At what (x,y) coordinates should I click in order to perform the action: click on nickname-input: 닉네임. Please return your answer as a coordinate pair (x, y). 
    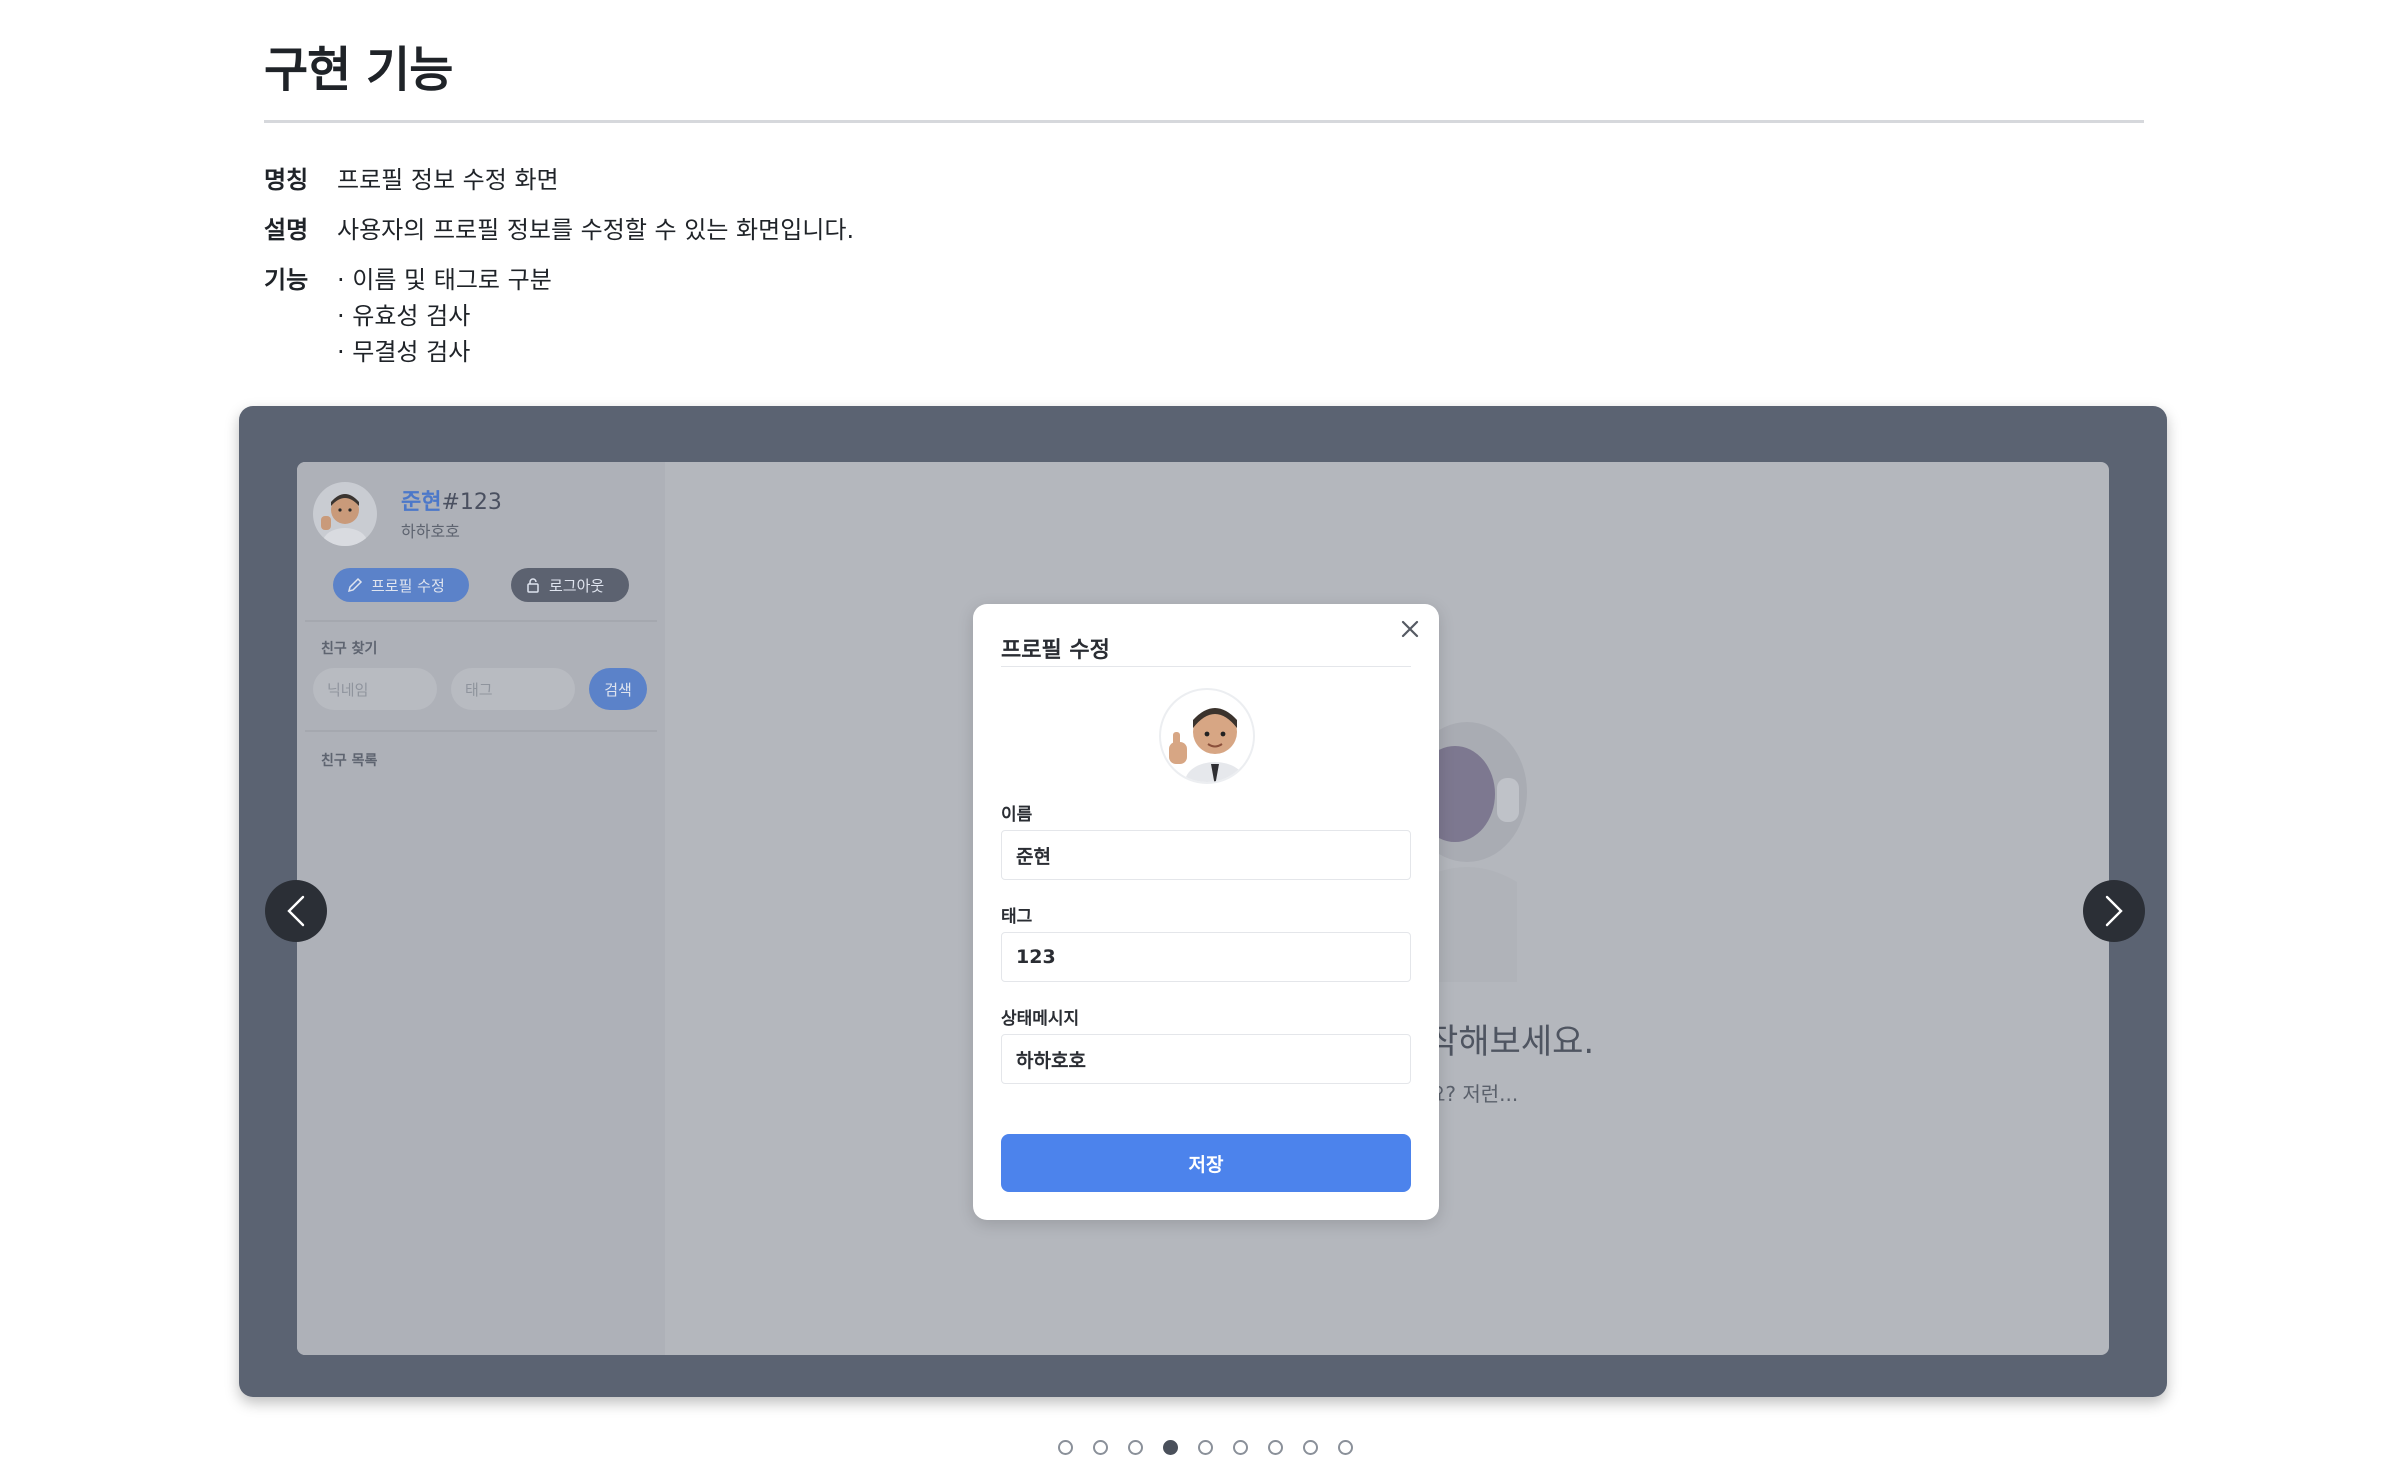
    Looking at the image, I should click on (375, 689).